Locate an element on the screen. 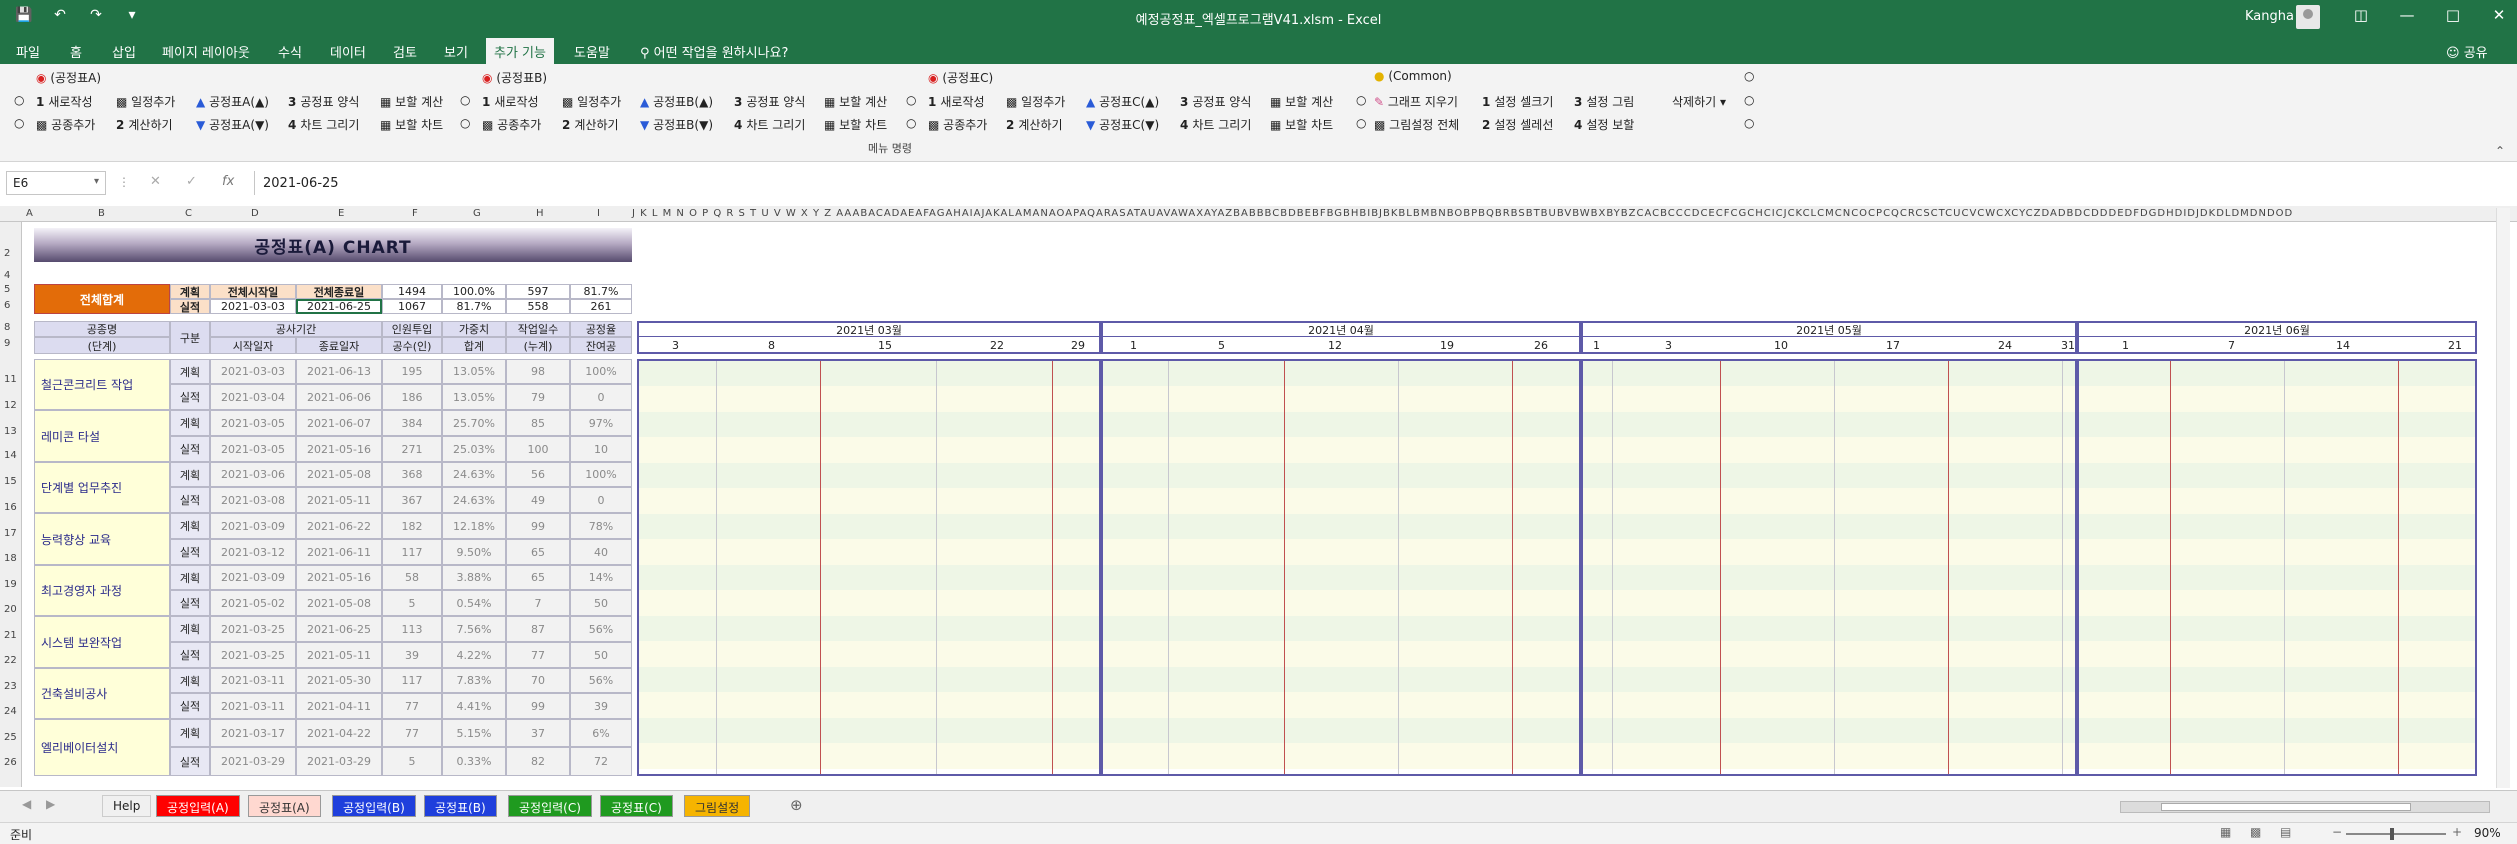 Image resolution: width=2517 pixels, height=844 pixels. task-rate: 40 is located at coordinates (601, 552).